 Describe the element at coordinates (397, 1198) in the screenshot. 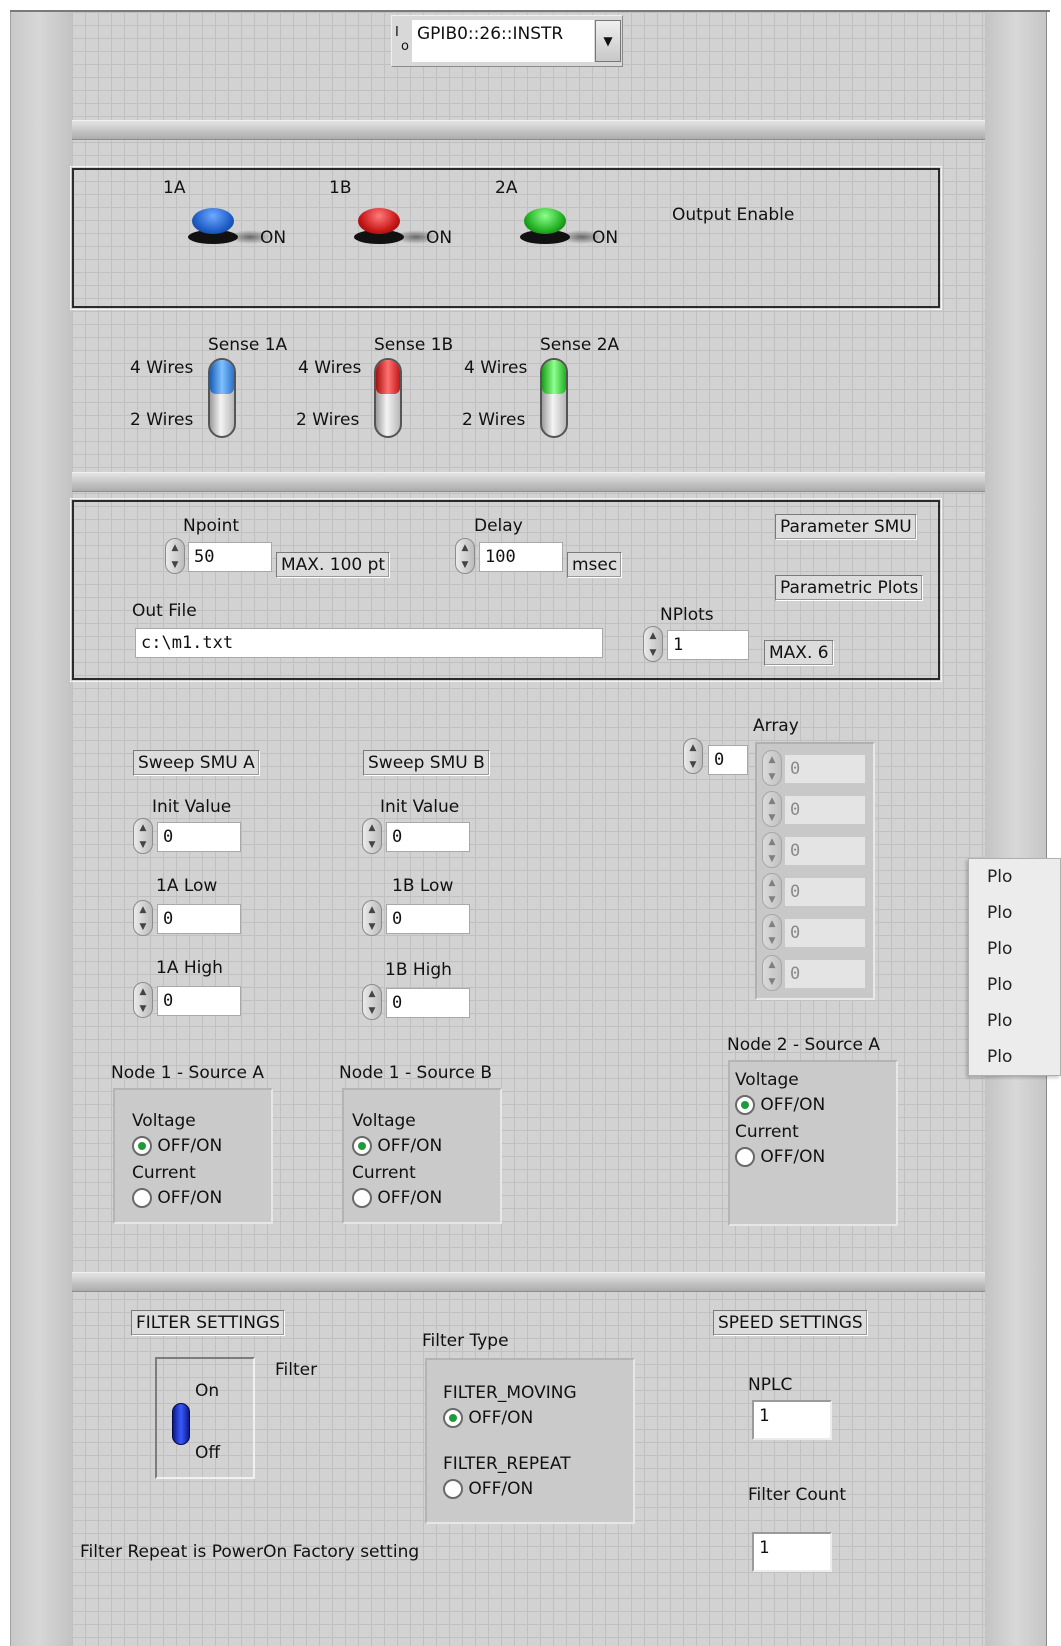

I see `node1b-current-option: OFF/ON` at that location.